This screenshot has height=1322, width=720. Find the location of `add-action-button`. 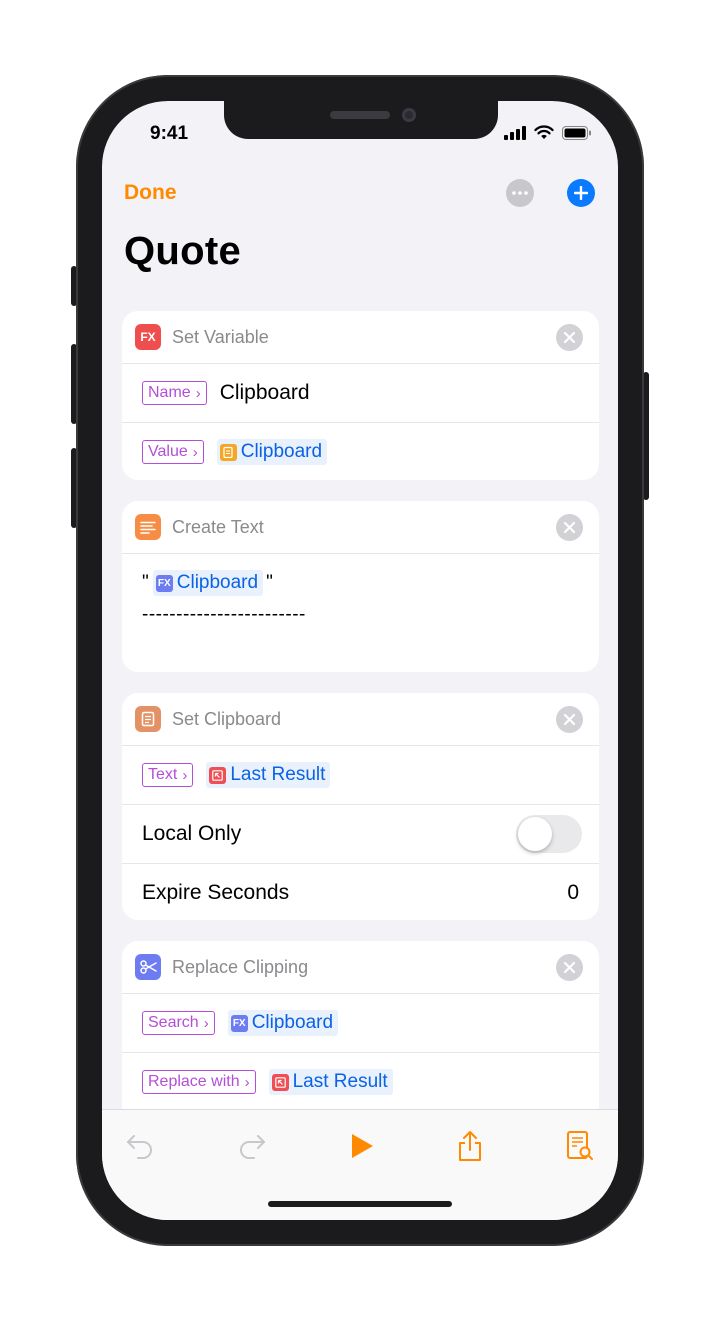

add-action-button is located at coordinates (581, 193).